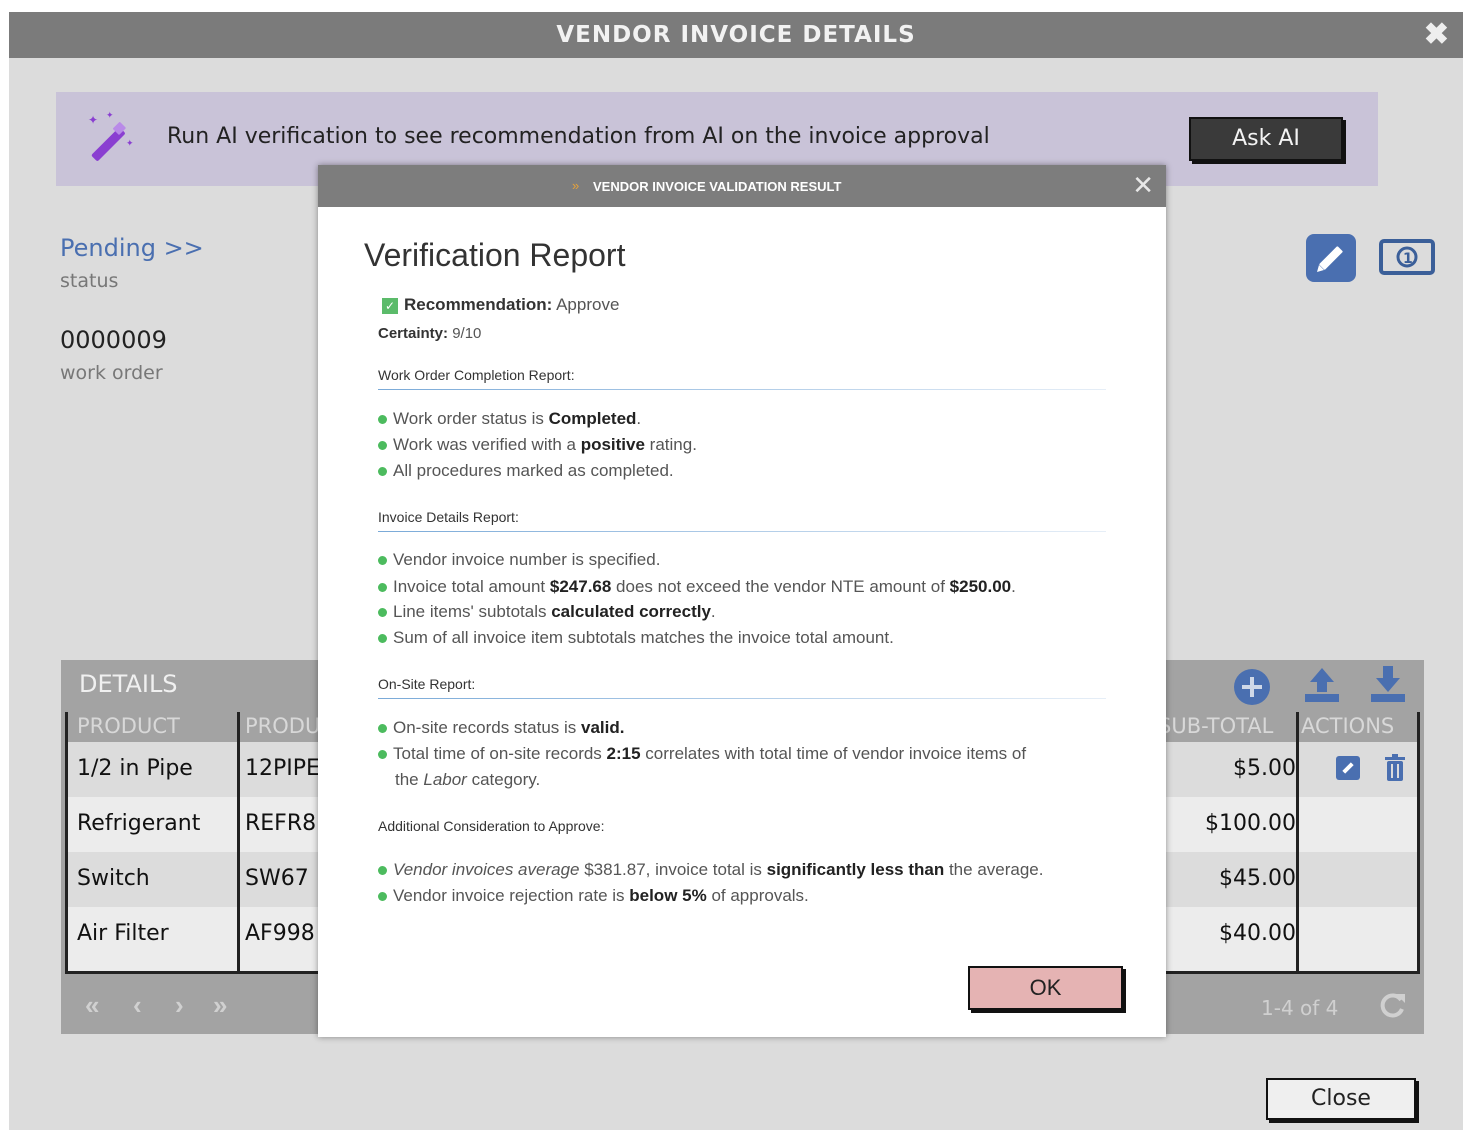  What do you see at coordinates (780, 586) in the screenshot?
I see `bullet-text: does not exceed the vendor NTE amount of` at bounding box center [780, 586].